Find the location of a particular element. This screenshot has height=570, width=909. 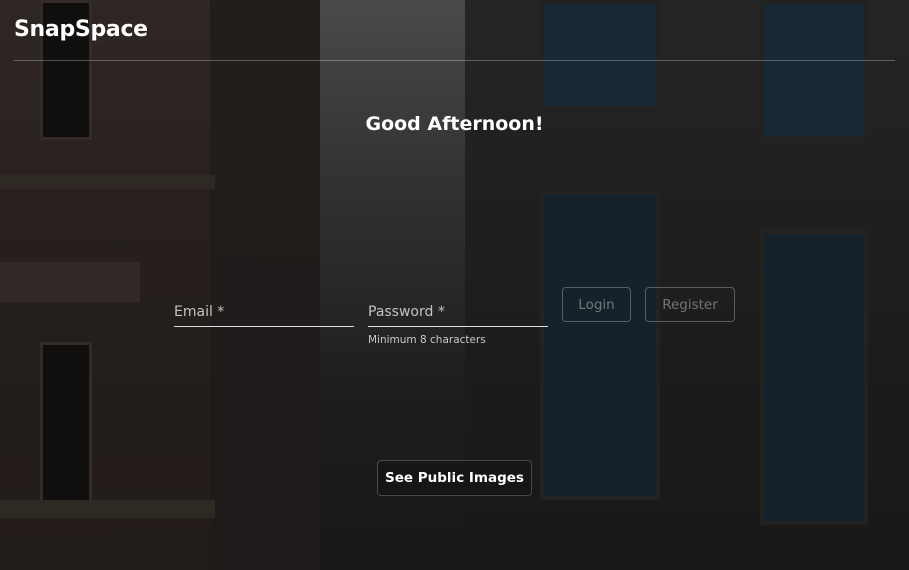

email-field-label: Email * is located at coordinates (199, 312).